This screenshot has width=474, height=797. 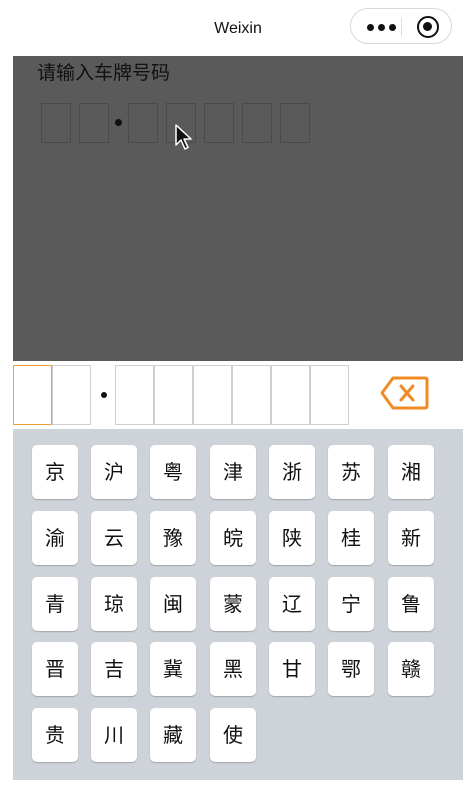 What do you see at coordinates (404, 393) in the screenshot?
I see `backspace-icon` at bounding box center [404, 393].